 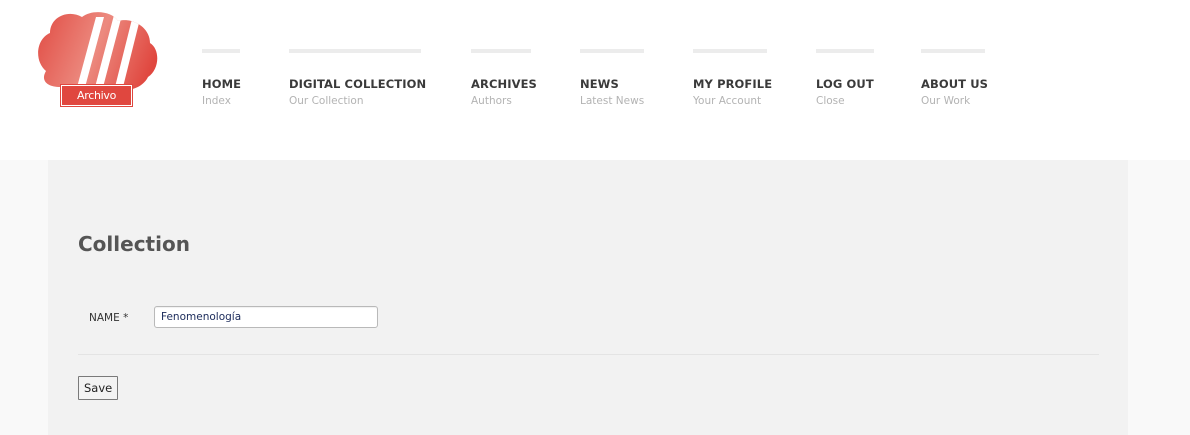 What do you see at coordinates (830, 101) in the screenshot?
I see `nav-item-sublabel: Close` at bounding box center [830, 101].